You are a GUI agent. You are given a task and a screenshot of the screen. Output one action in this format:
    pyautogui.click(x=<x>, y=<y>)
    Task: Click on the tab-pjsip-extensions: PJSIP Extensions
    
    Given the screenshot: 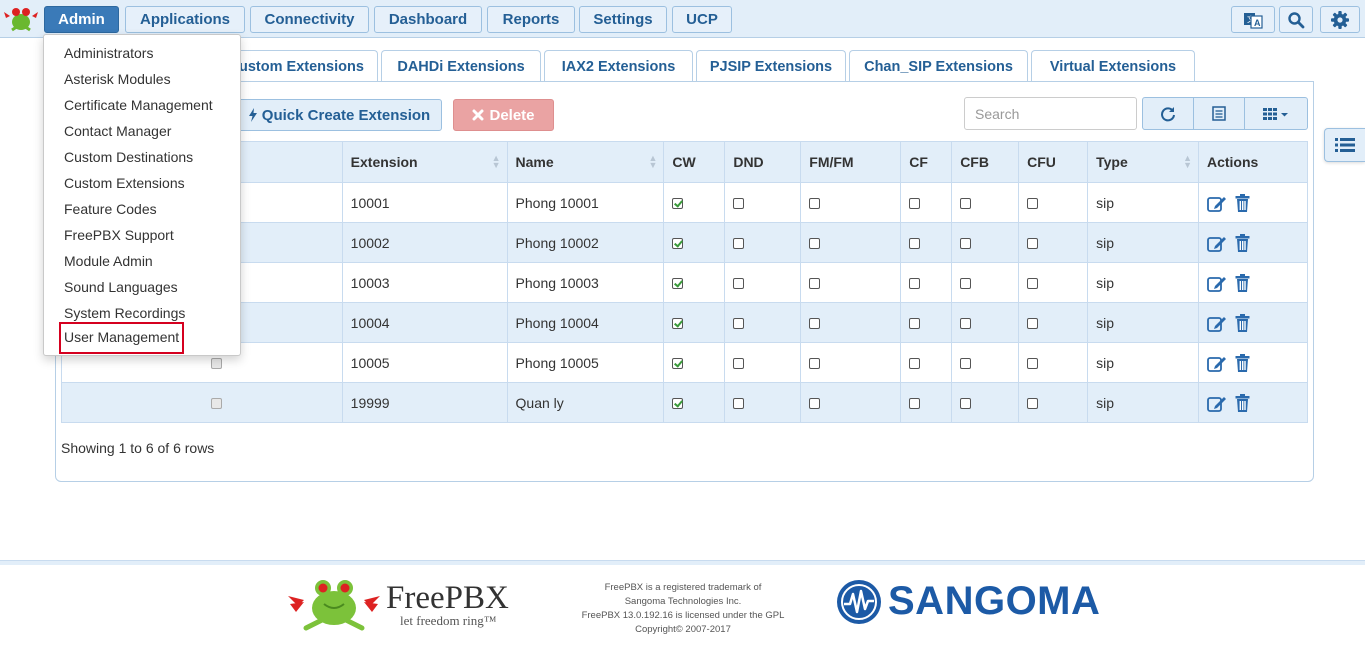 What is the action you would take?
    pyautogui.click(x=771, y=66)
    